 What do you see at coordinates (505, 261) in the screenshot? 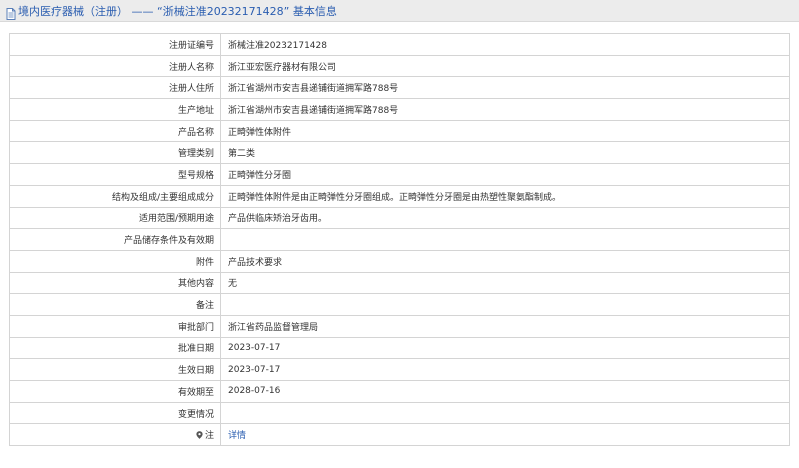
I see `row-value: 产品技术要求` at bounding box center [505, 261].